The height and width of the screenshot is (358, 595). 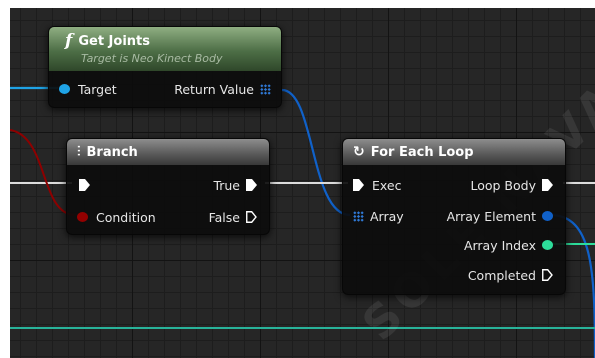 What do you see at coordinates (214, 89) in the screenshot?
I see `pin-return-value-label: Return Value` at bounding box center [214, 89].